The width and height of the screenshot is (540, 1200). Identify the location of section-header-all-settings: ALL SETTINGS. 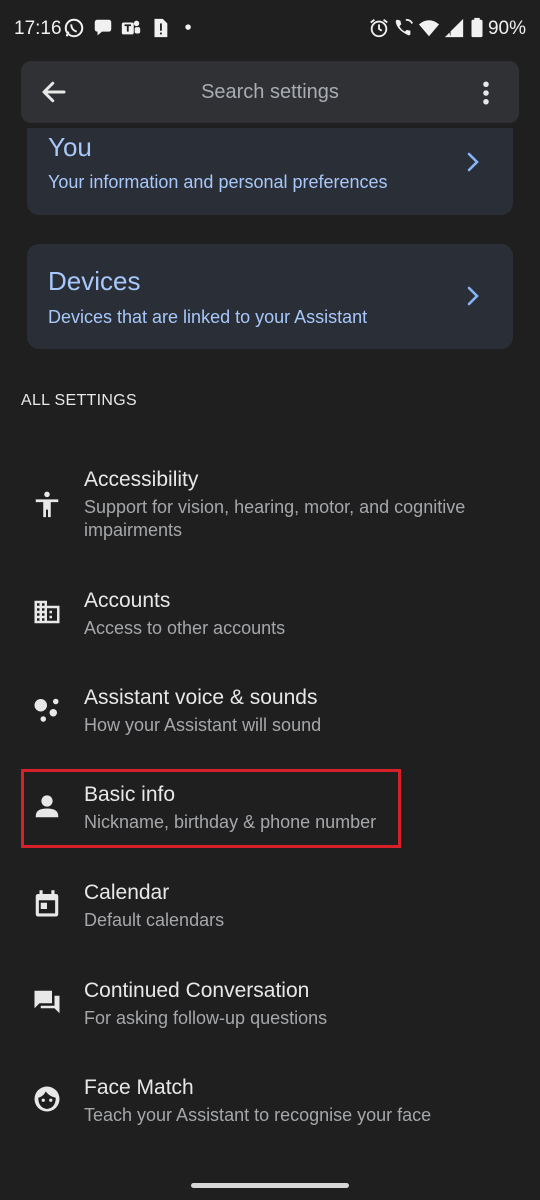
(79, 400).